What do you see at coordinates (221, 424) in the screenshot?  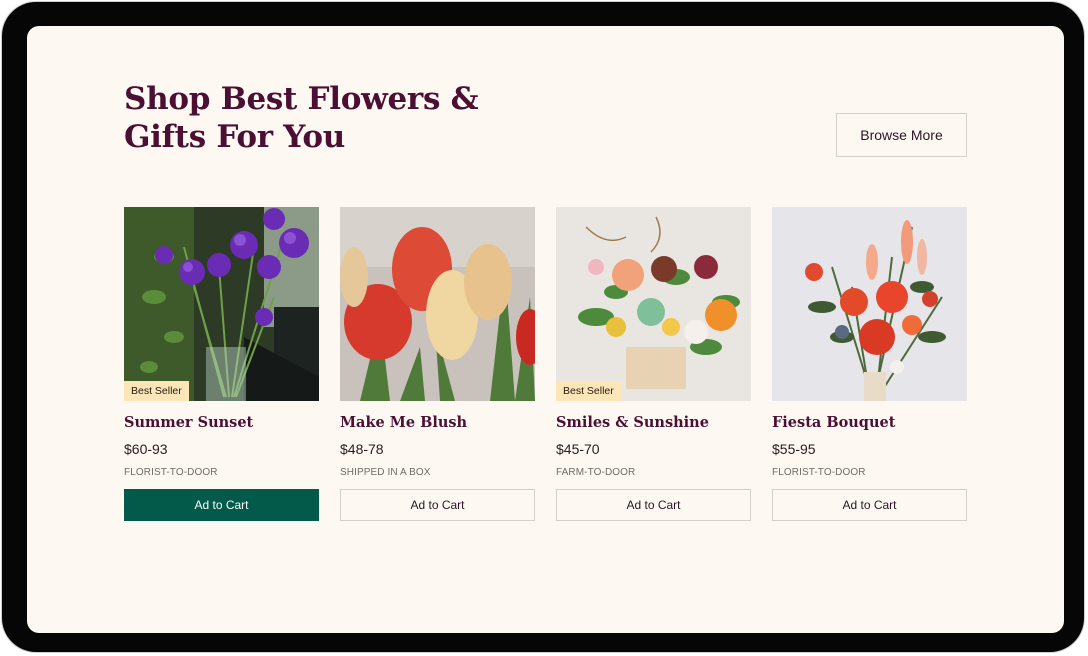 I see `product-name: Summer Sunset` at bounding box center [221, 424].